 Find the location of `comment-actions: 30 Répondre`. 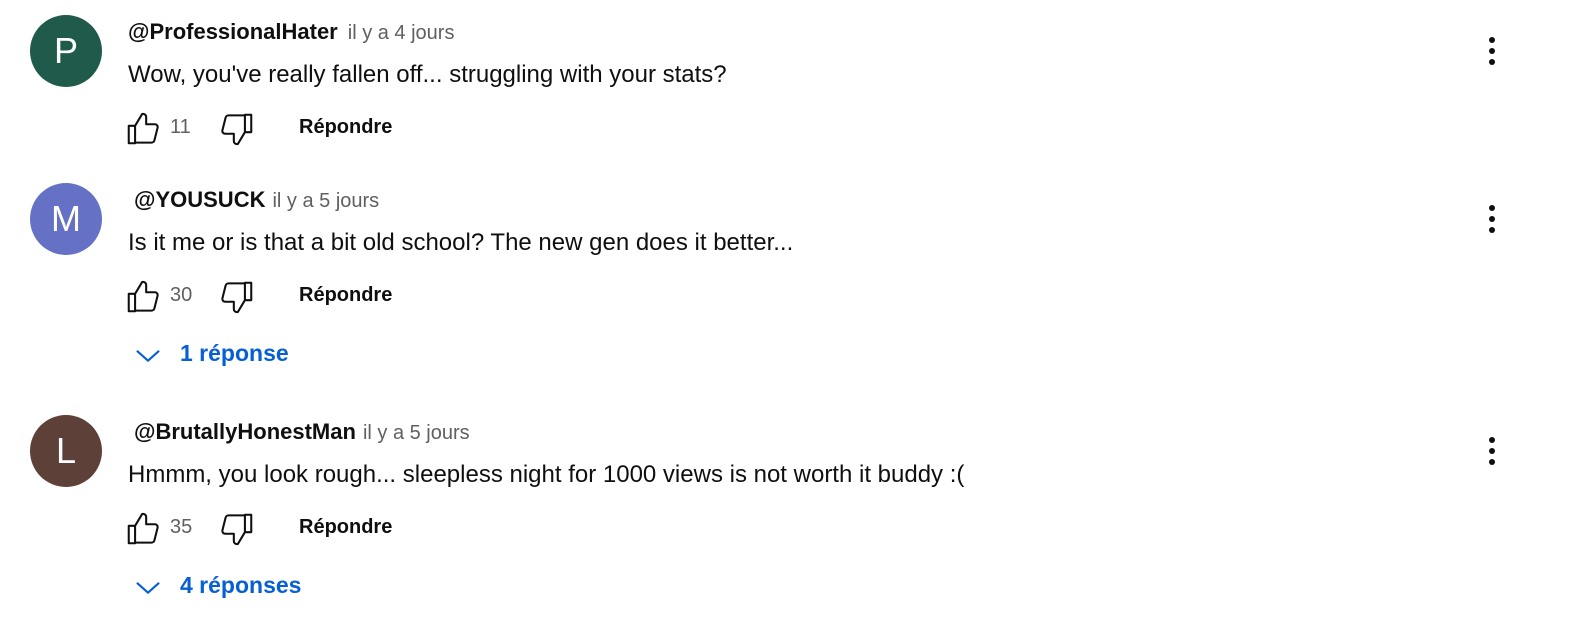

comment-actions: 30 Répondre is located at coordinates (324, 298).